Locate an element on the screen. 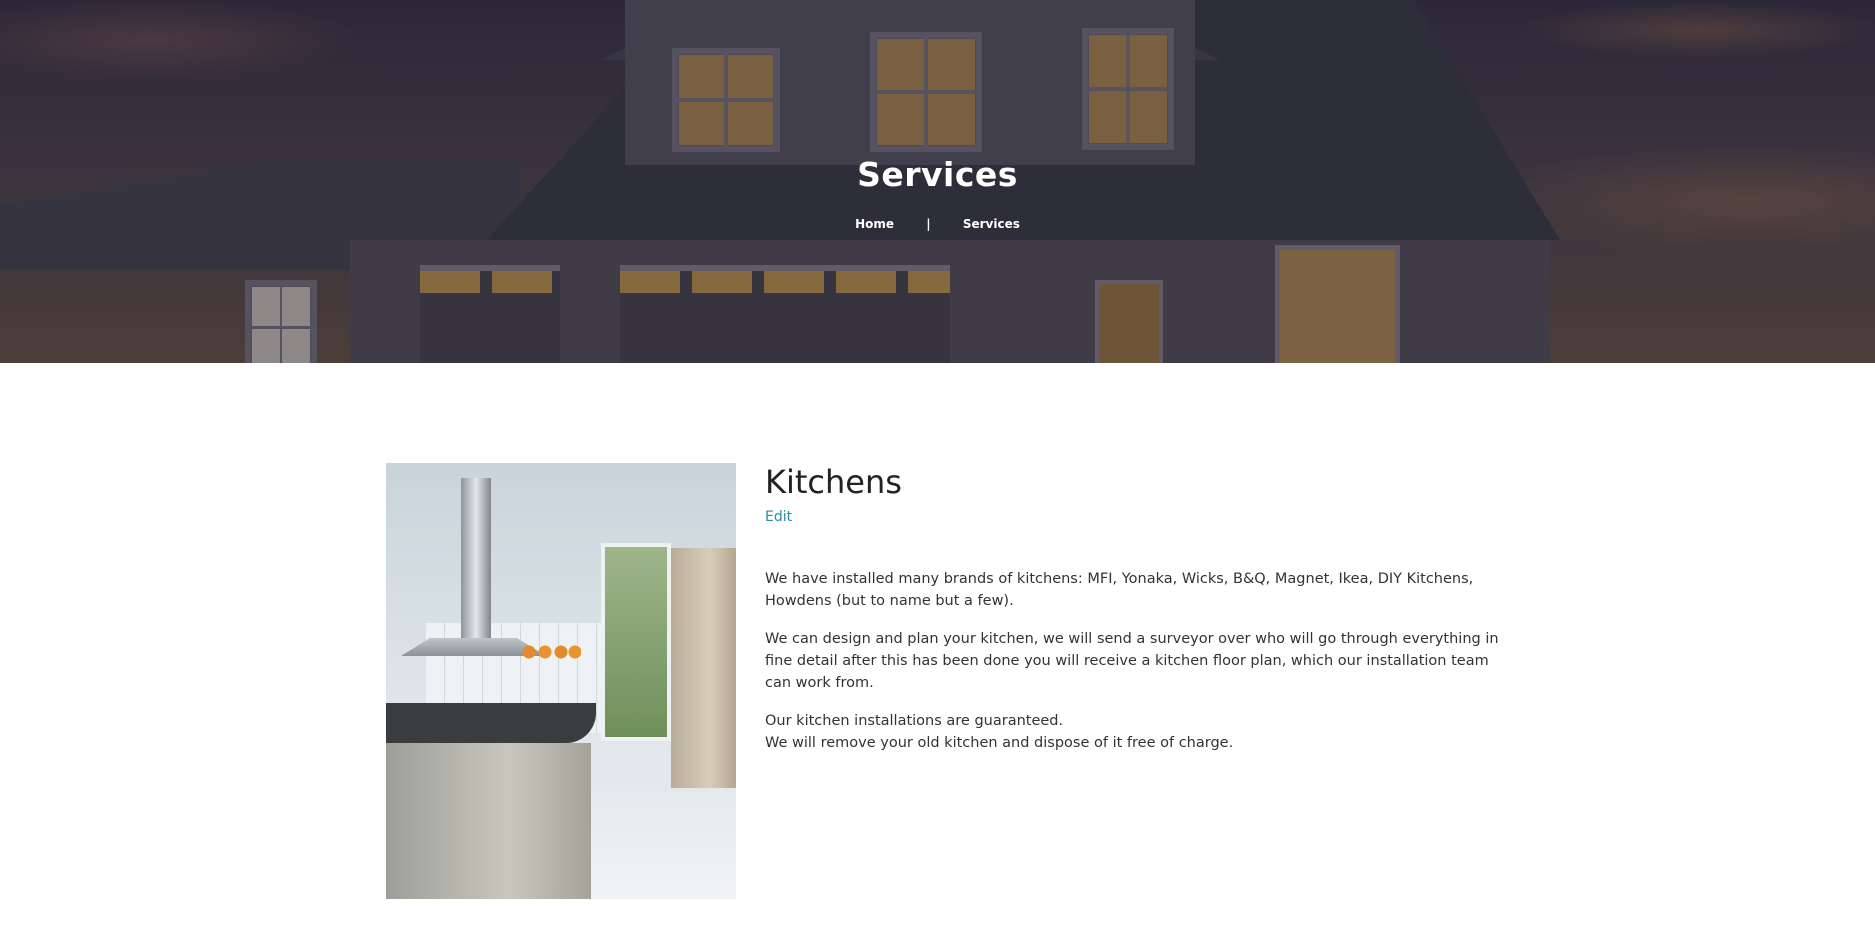 This screenshot has width=1875, height=945. breadcrumb-home-link: Home is located at coordinates (874, 224).